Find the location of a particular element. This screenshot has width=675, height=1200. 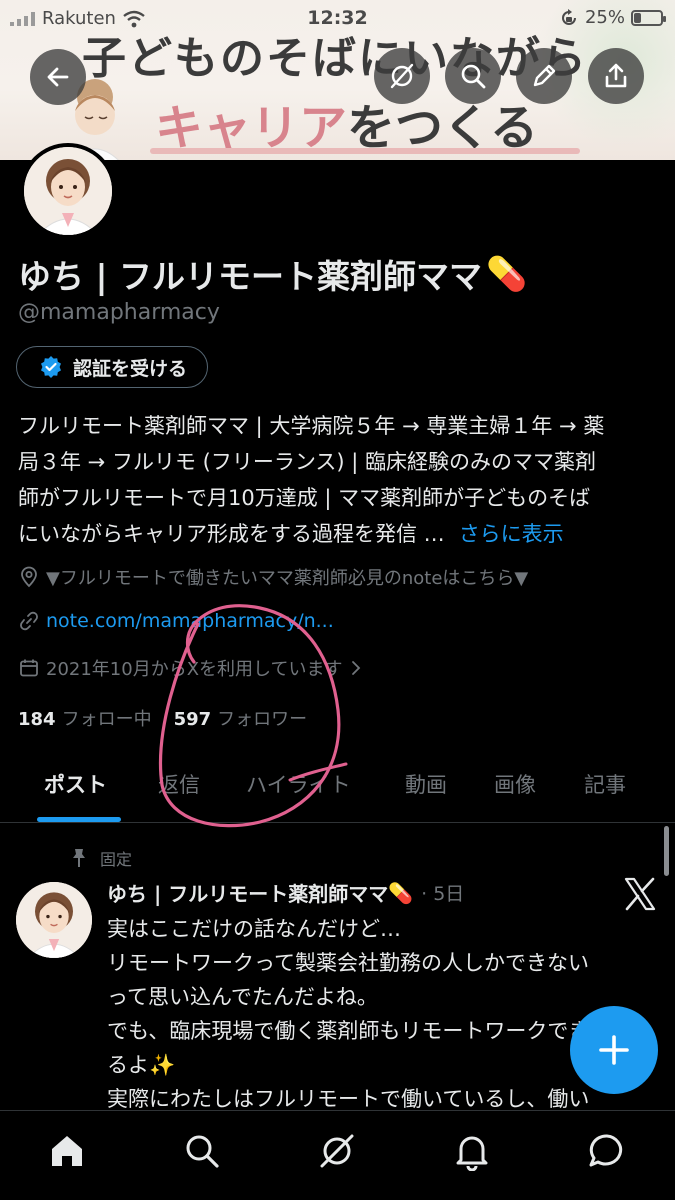

bottom-navigation is located at coordinates (337, 1155).